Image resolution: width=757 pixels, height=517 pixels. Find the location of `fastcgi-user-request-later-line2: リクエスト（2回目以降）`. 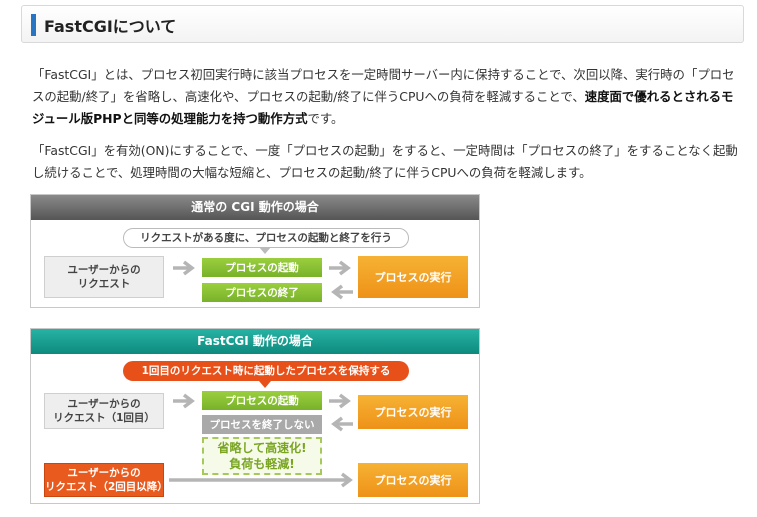

fastcgi-user-request-later-line2: リクエスト（2回目以降） is located at coordinates (106, 487).